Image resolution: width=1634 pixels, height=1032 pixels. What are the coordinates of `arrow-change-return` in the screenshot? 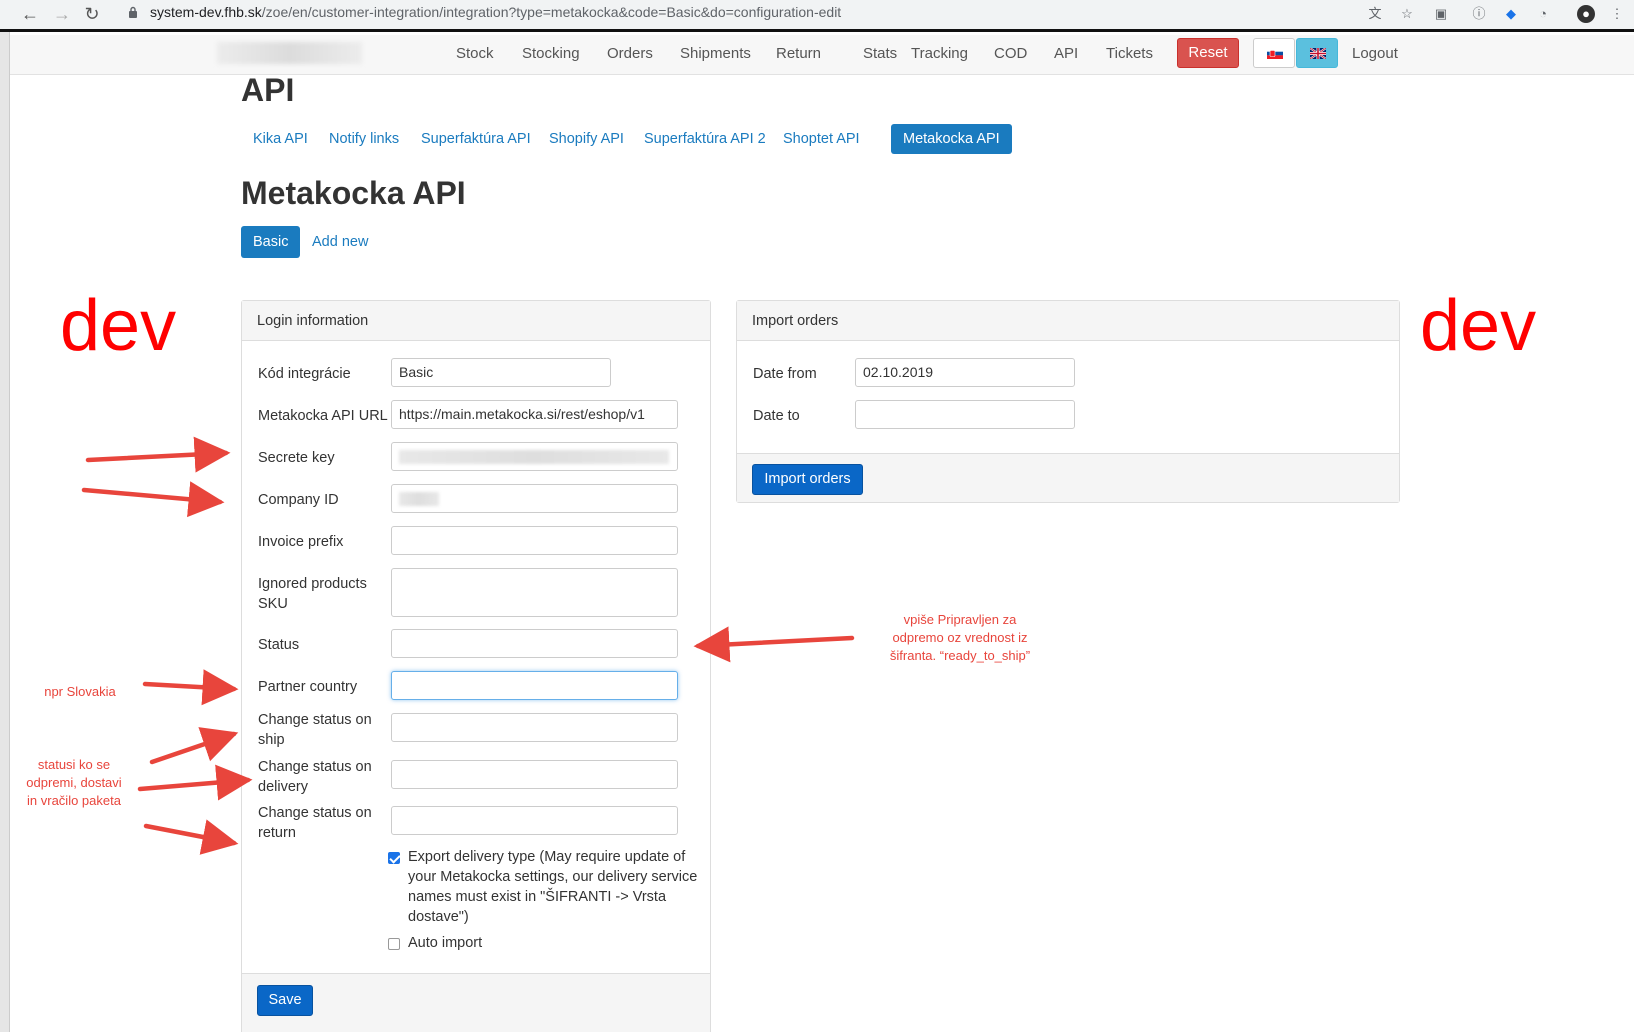 It's located at (191, 837).